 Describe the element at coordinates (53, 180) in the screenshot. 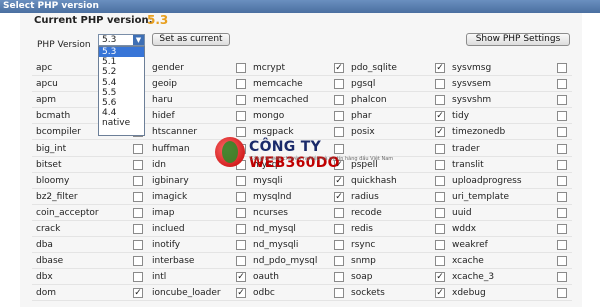

I see `extension-label: bloomy` at that location.